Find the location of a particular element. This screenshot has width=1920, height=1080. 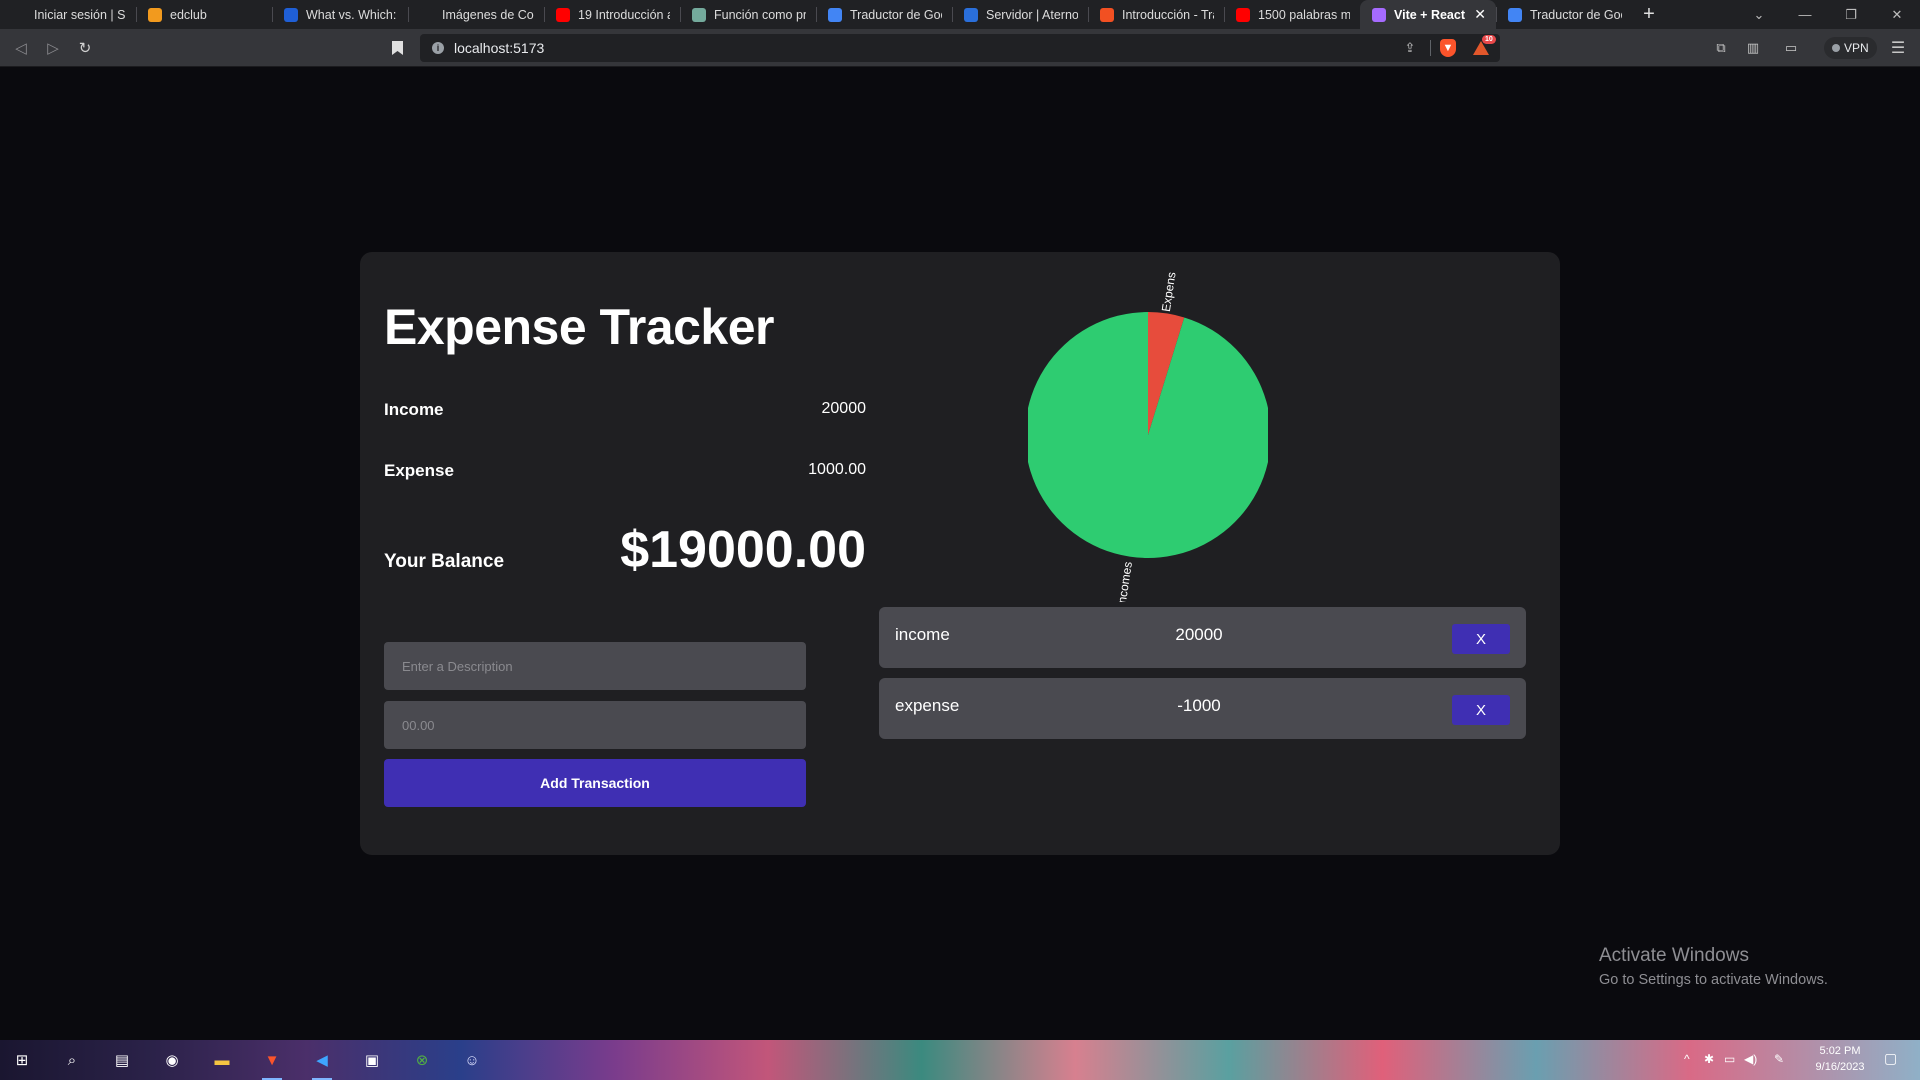

tab-label: Servidor | Aternos is located at coordinates (1032, 14).